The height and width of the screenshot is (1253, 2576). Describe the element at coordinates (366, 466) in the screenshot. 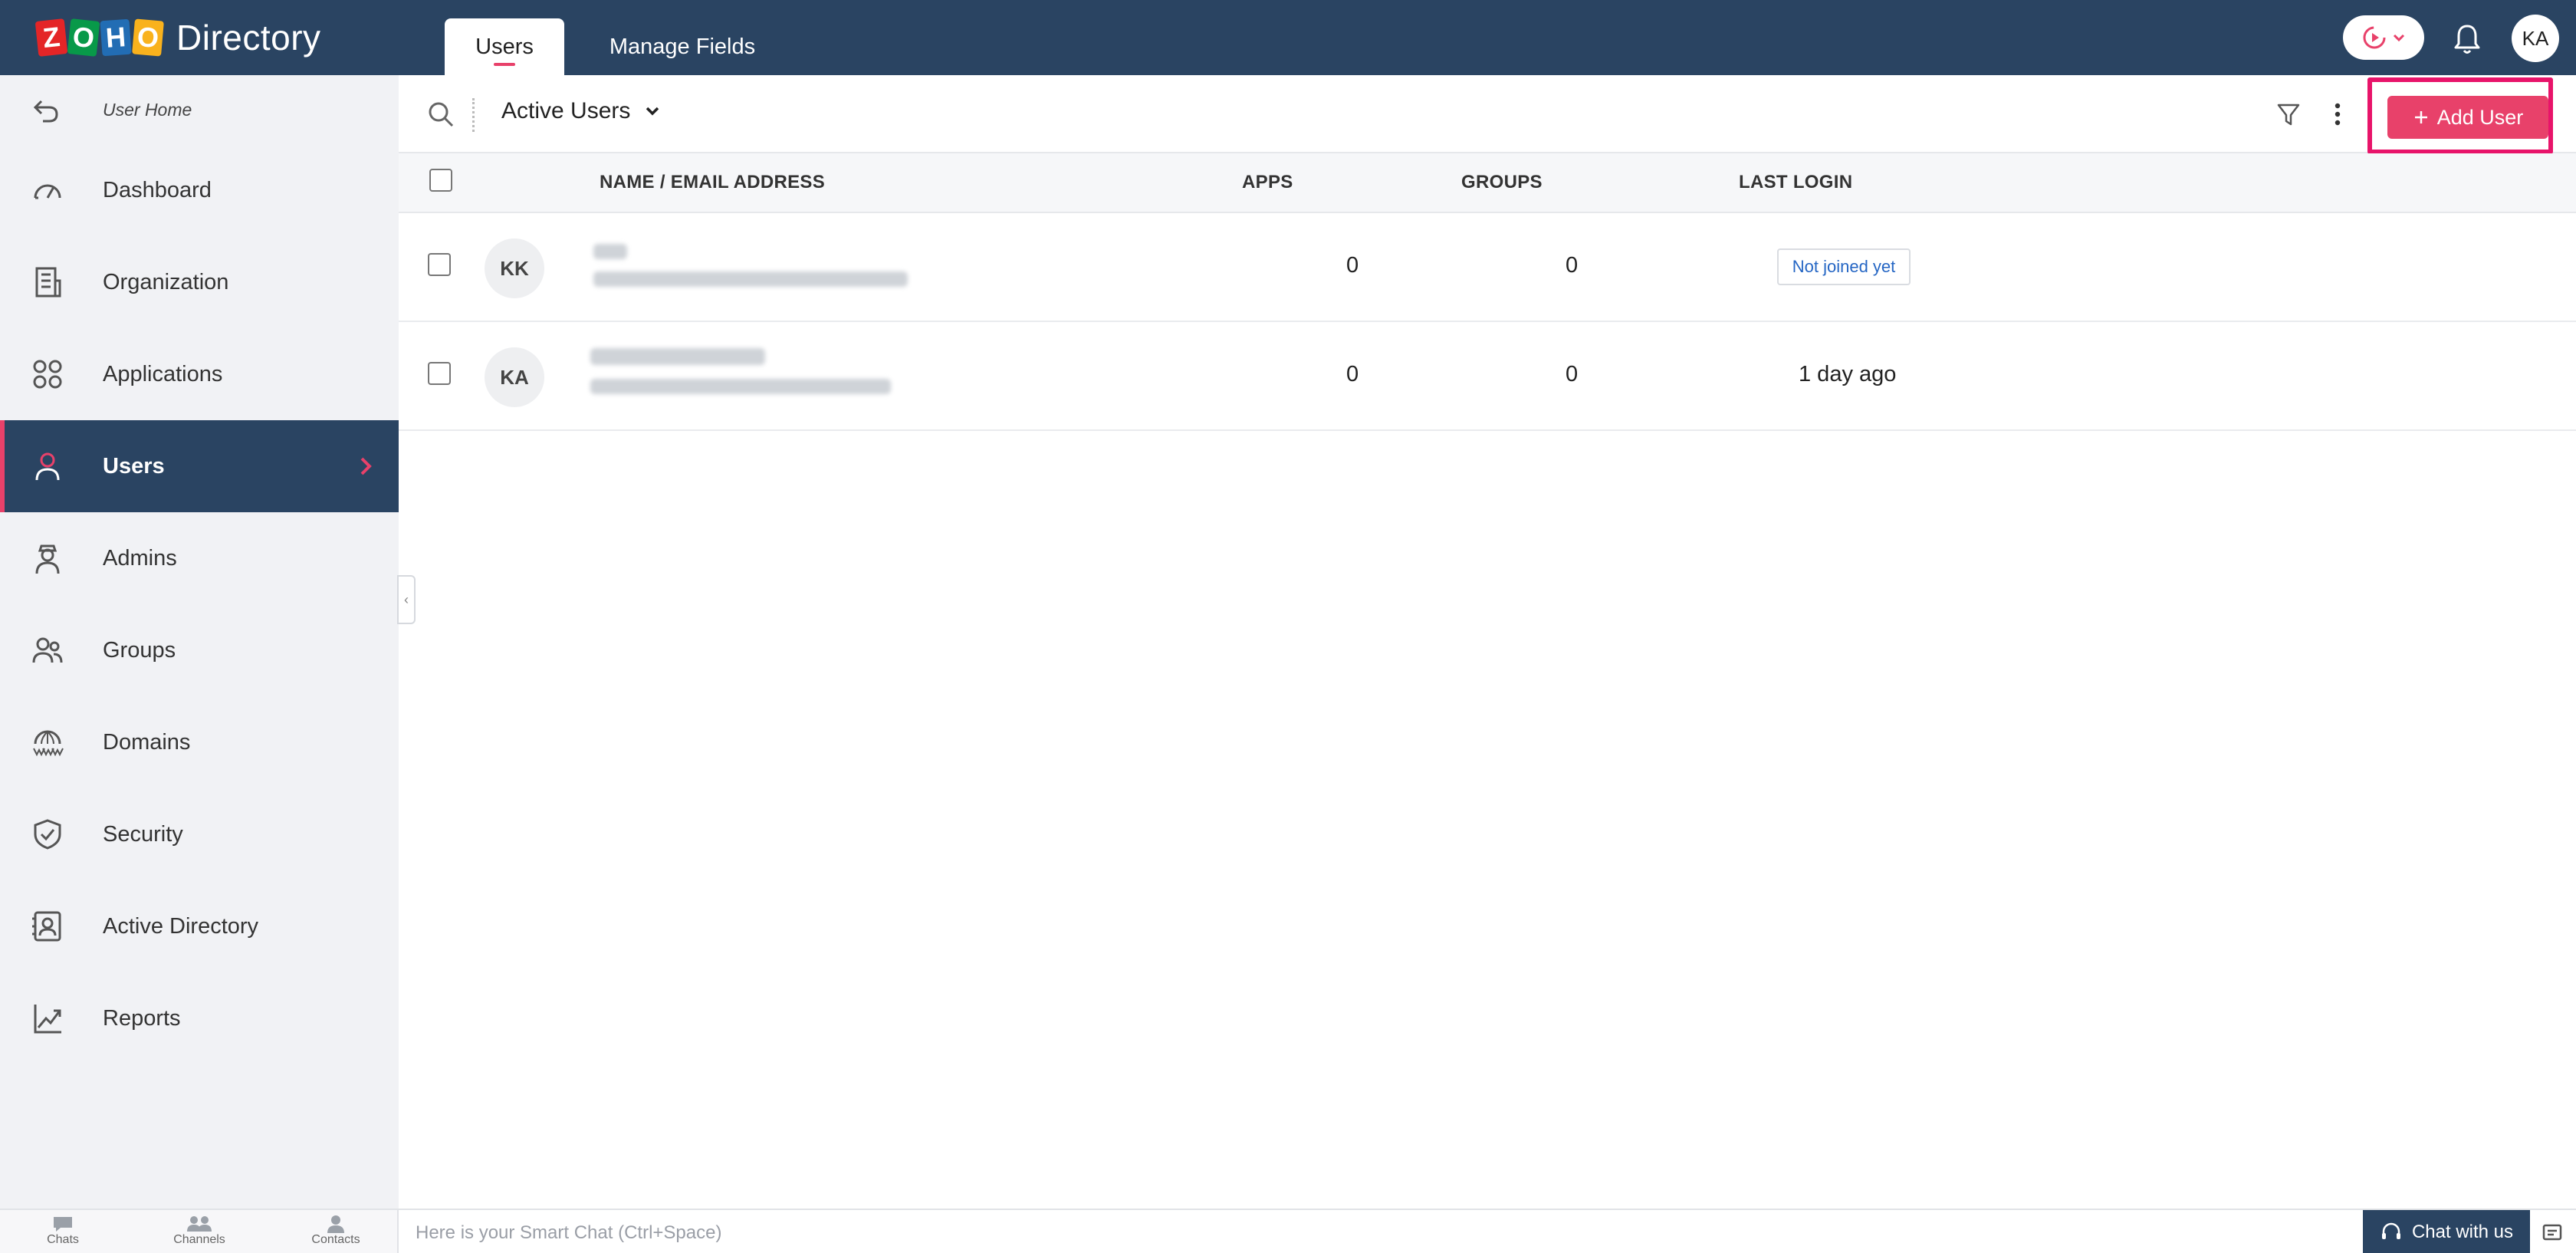

I see `chevron-right-icon` at that location.